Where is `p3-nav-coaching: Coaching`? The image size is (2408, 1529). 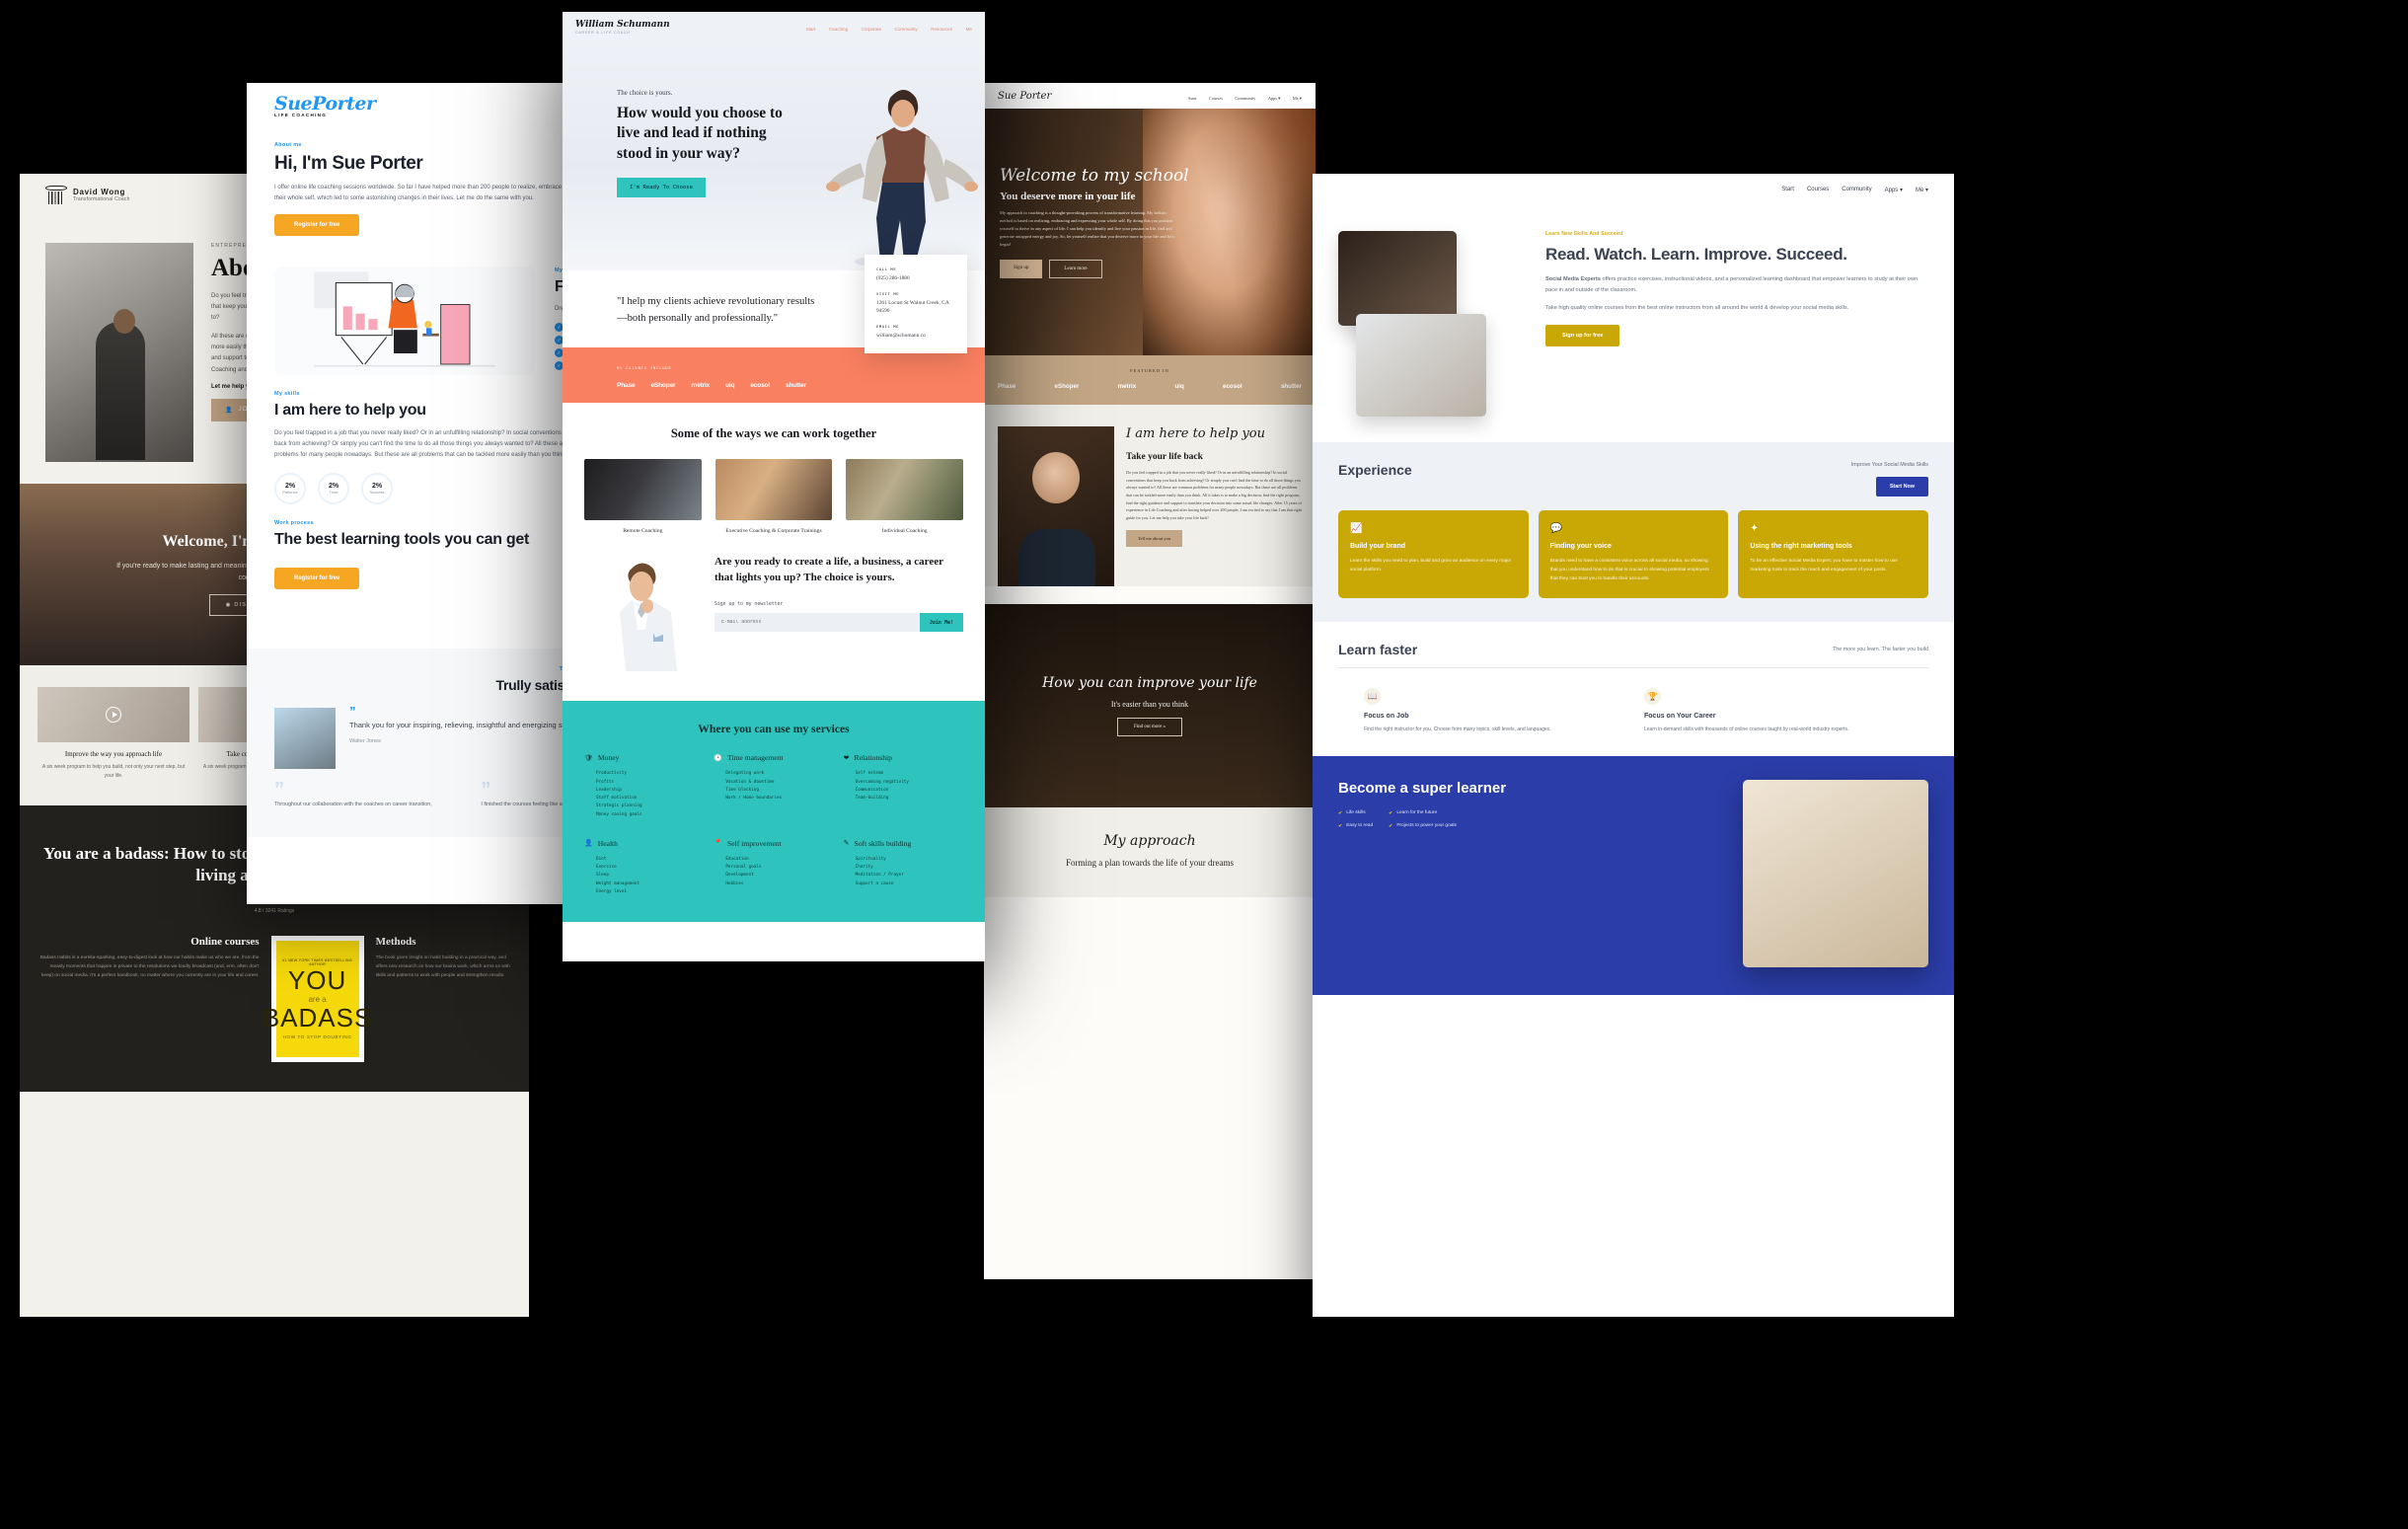
p3-nav-coaching: Coaching is located at coordinates (839, 29).